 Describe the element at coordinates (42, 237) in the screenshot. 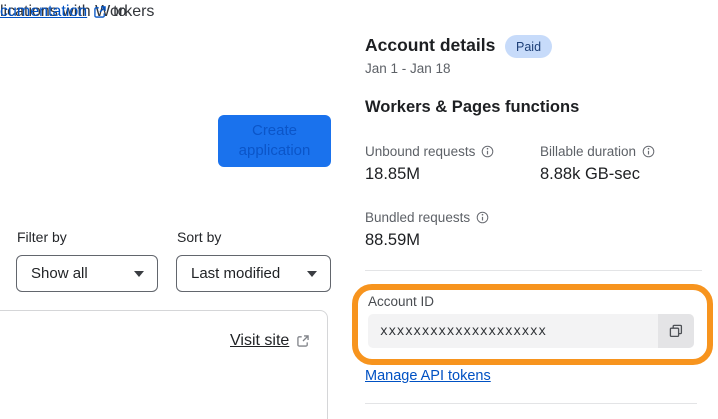

I see `filter-by-label: Filter by` at that location.